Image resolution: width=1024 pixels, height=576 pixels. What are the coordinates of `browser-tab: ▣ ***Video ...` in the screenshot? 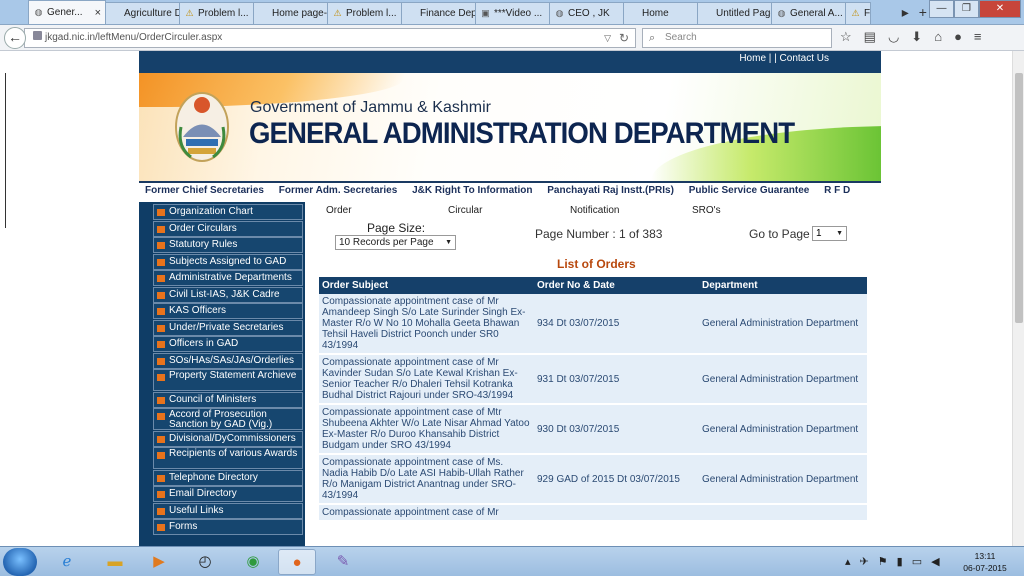 It's located at (512, 13).